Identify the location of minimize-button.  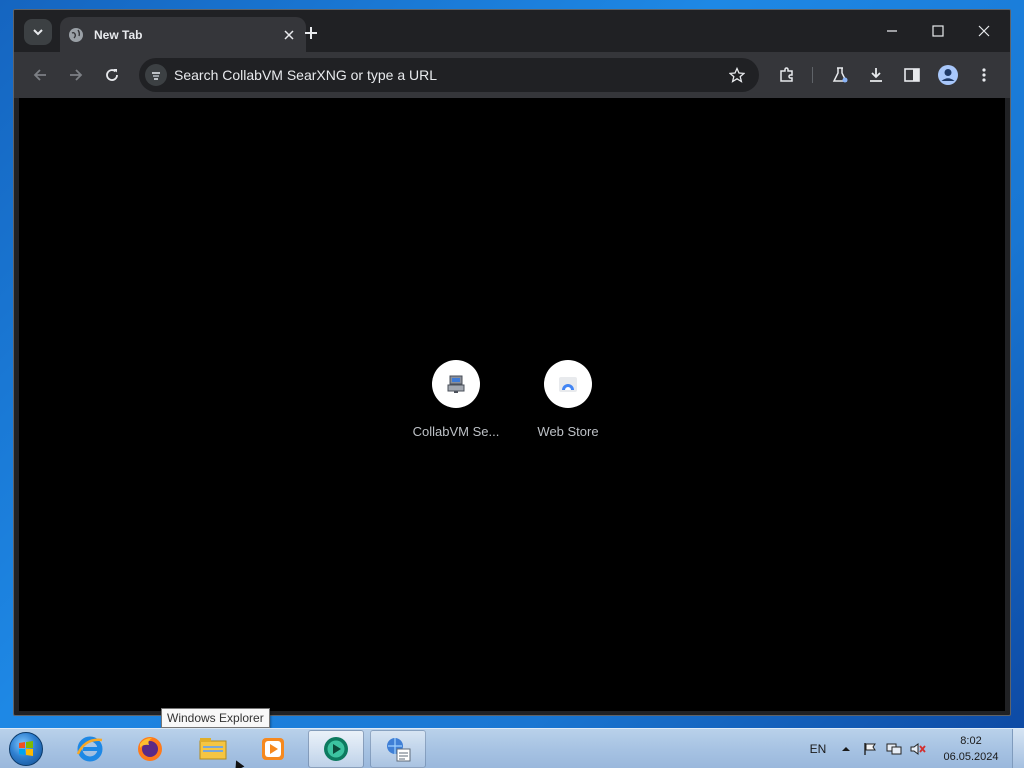
(892, 31).